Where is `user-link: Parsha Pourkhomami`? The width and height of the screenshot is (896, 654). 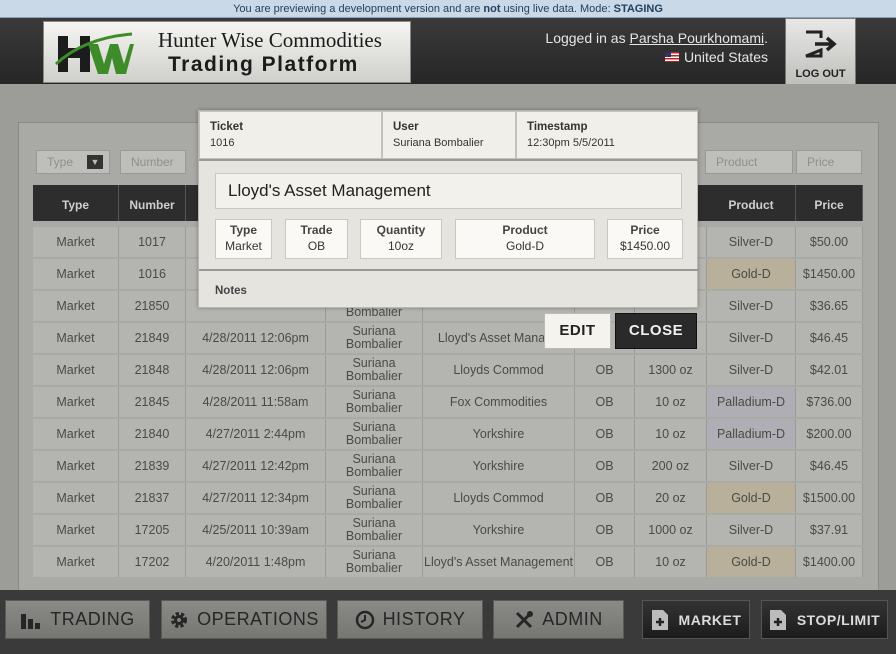
user-link: Parsha Pourkhomami is located at coordinates (696, 38).